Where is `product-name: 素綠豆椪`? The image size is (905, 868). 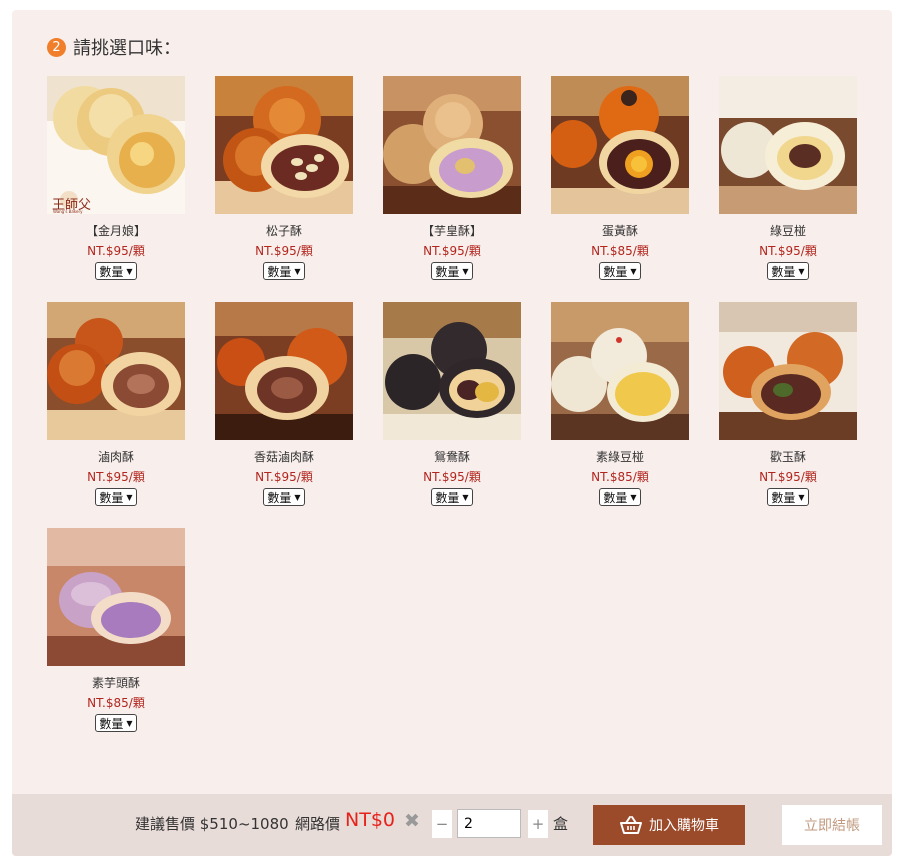 product-name: 素綠豆椪 is located at coordinates (619, 457).